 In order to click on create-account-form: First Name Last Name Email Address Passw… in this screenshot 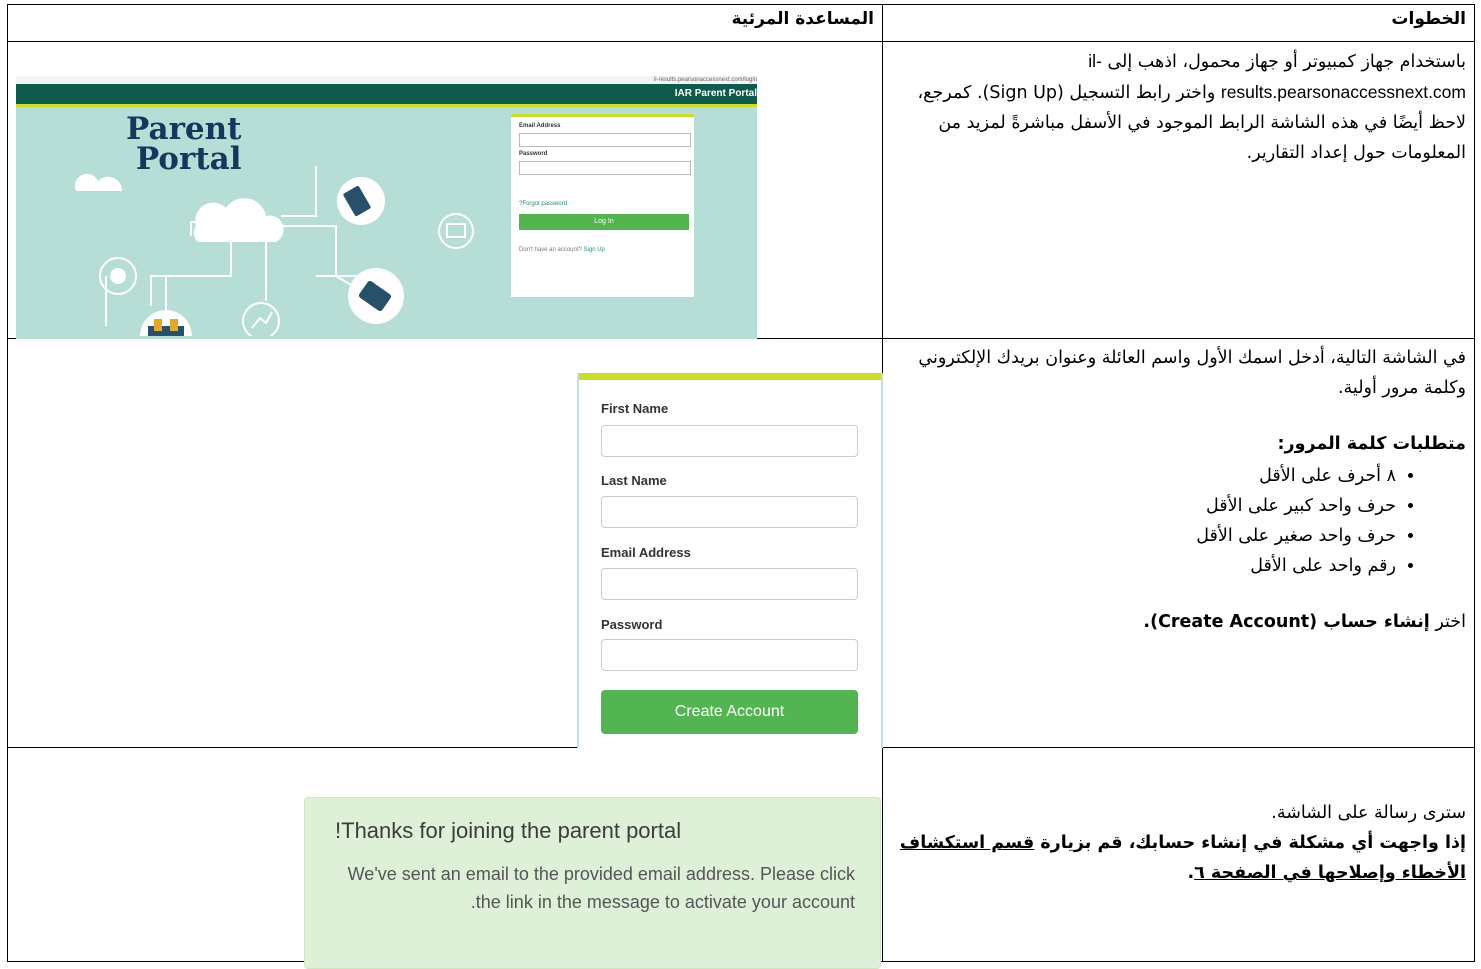, I will do `click(730, 560)`.